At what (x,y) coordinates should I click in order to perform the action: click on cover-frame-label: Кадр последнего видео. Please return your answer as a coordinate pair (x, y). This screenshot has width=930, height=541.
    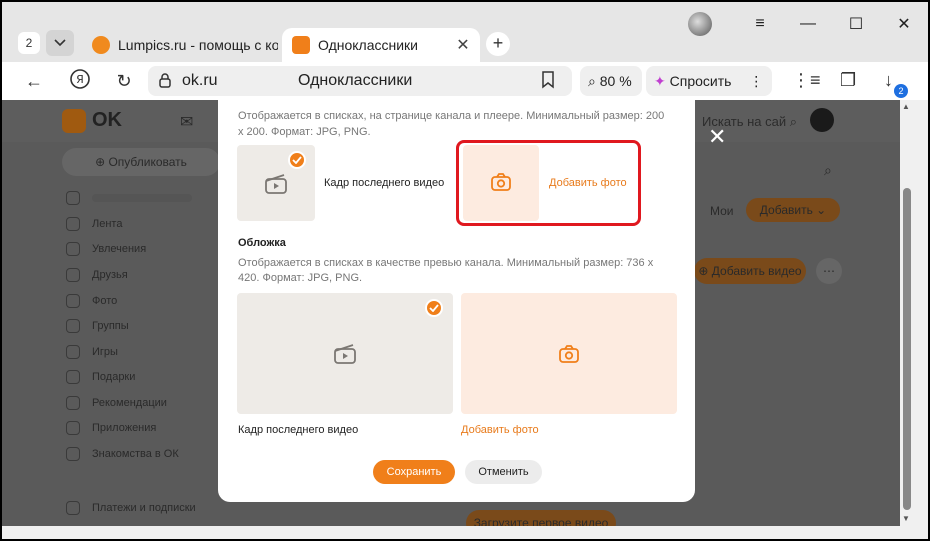
    Looking at the image, I should click on (298, 430).